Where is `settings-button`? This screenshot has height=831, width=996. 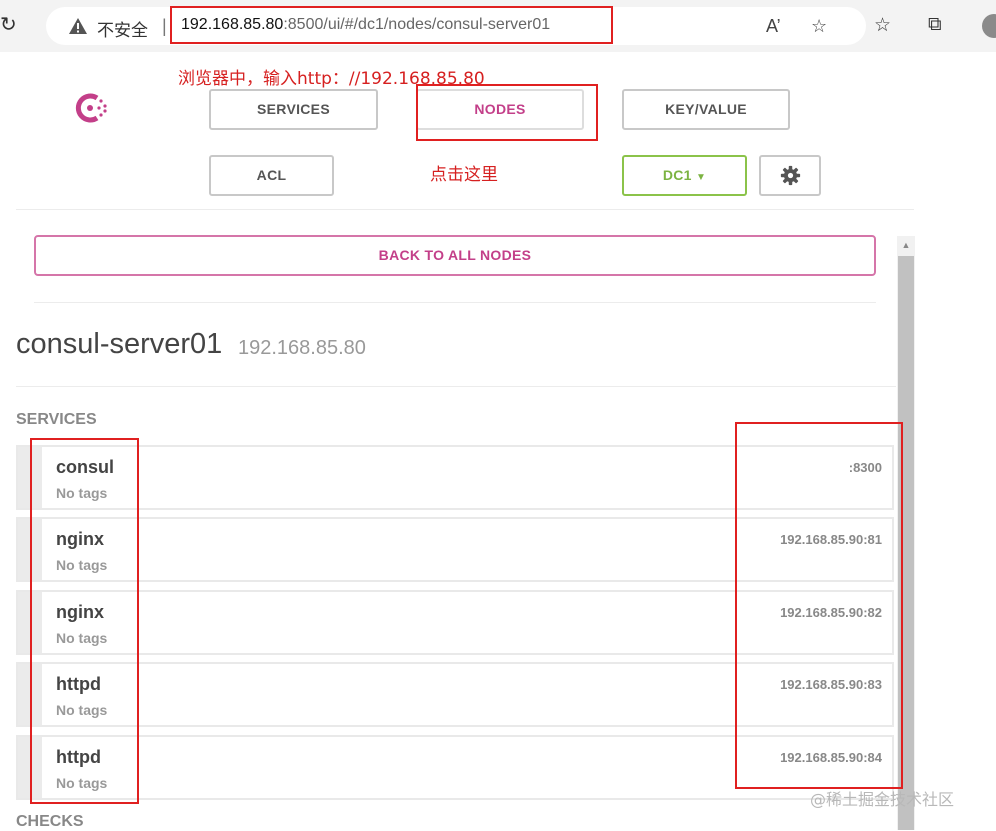
settings-button is located at coordinates (790, 175).